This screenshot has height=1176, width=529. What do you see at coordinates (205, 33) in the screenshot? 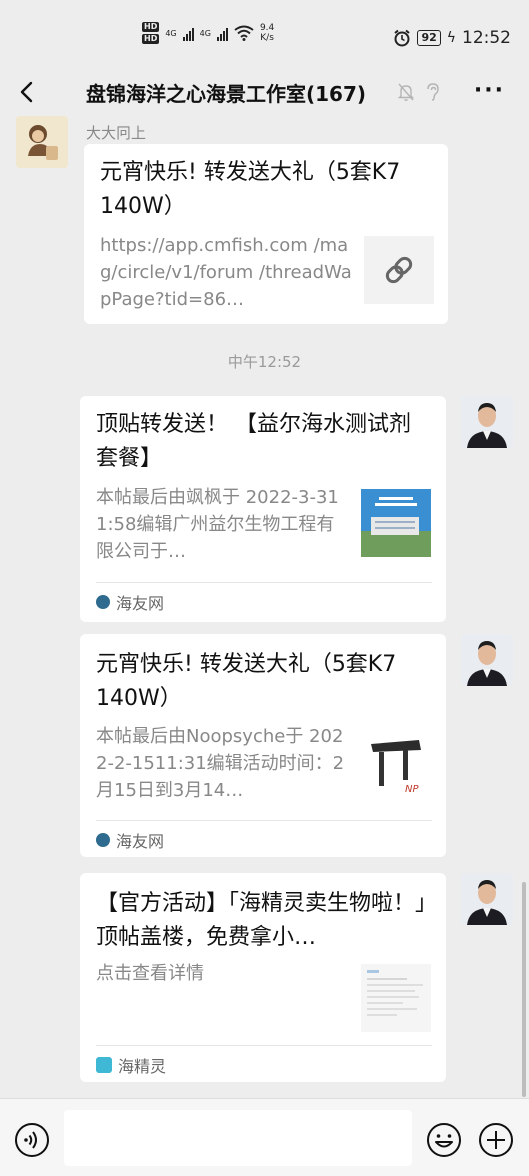
I see `net-label-2: 4G` at bounding box center [205, 33].